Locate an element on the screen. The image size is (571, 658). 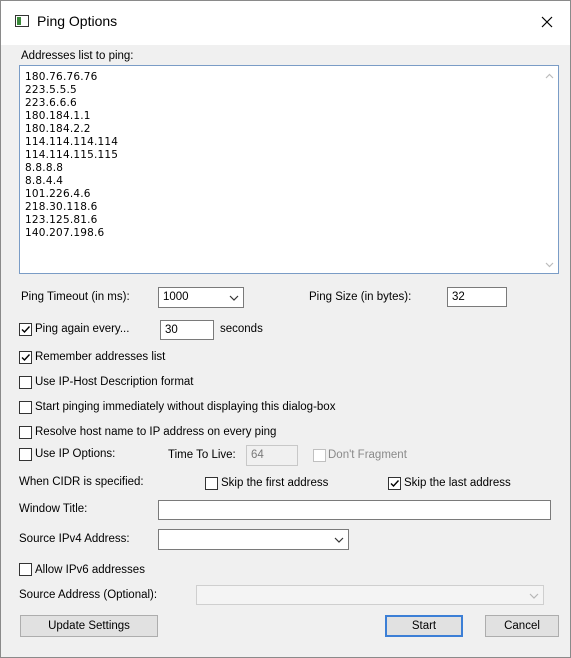
address-line: 123.125.81.6 is located at coordinates (61, 220).